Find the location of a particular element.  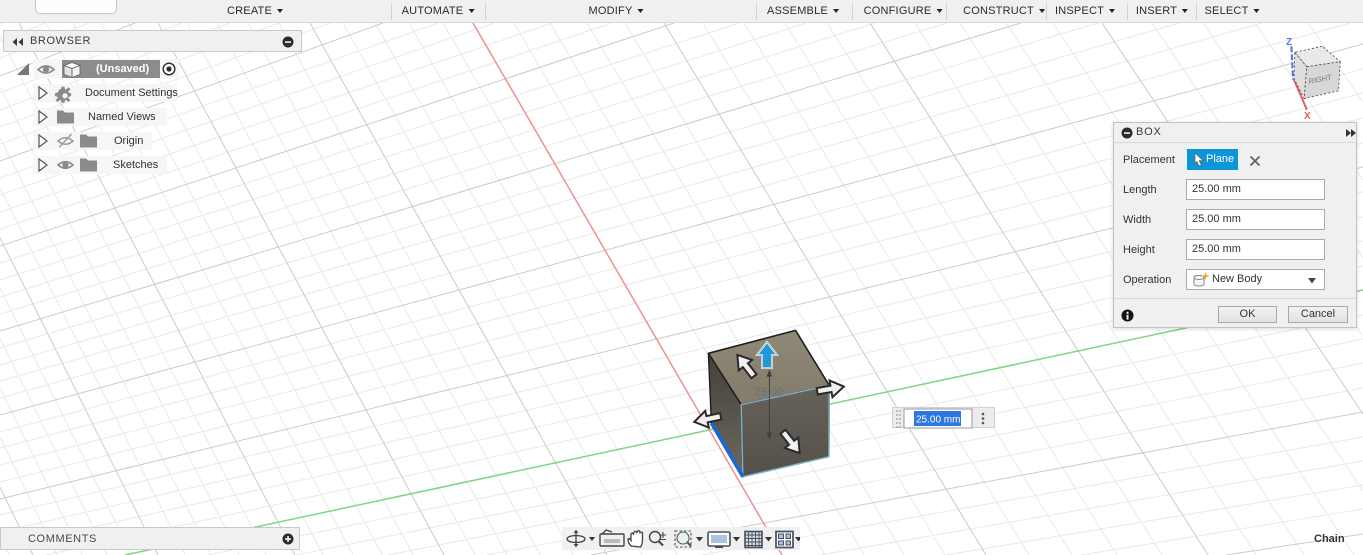

svg-text: X is located at coordinates (1307, 116).